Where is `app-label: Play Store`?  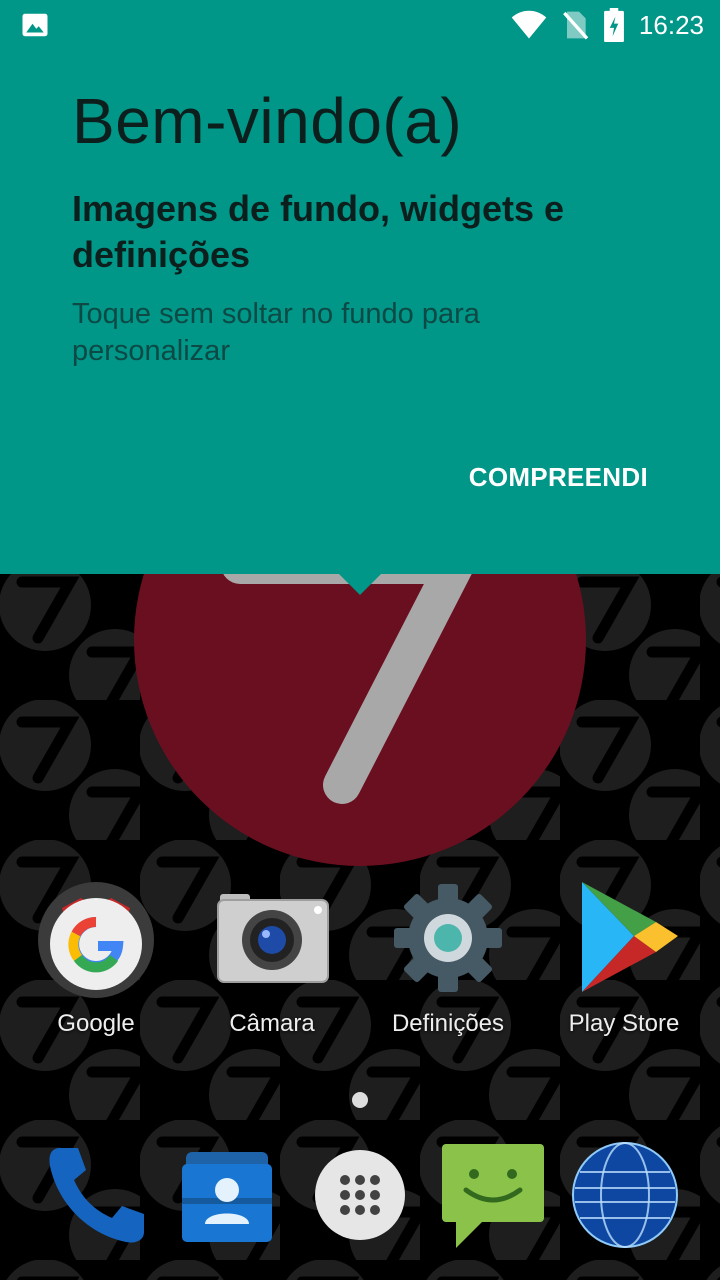 app-label: Play Store is located at coordinates (624, 1023).